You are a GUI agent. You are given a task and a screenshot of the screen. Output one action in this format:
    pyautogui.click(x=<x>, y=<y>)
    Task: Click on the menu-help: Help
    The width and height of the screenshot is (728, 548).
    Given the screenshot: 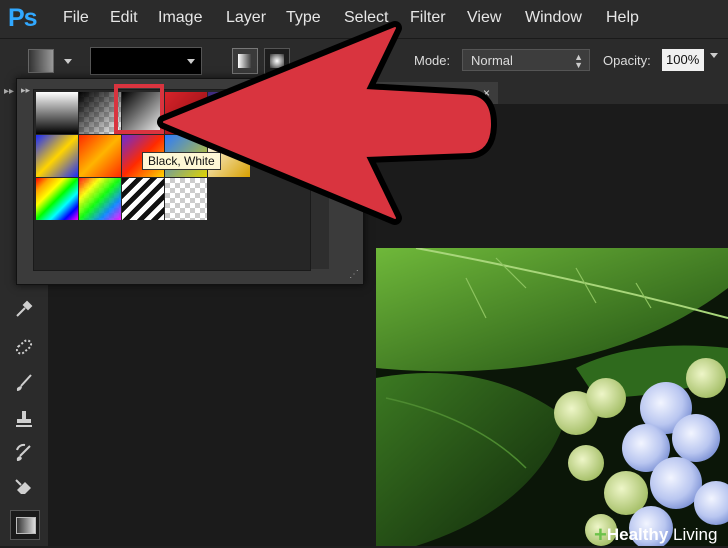 What is the action you would take?
    pyautogui.click(x=622, y=18)
    